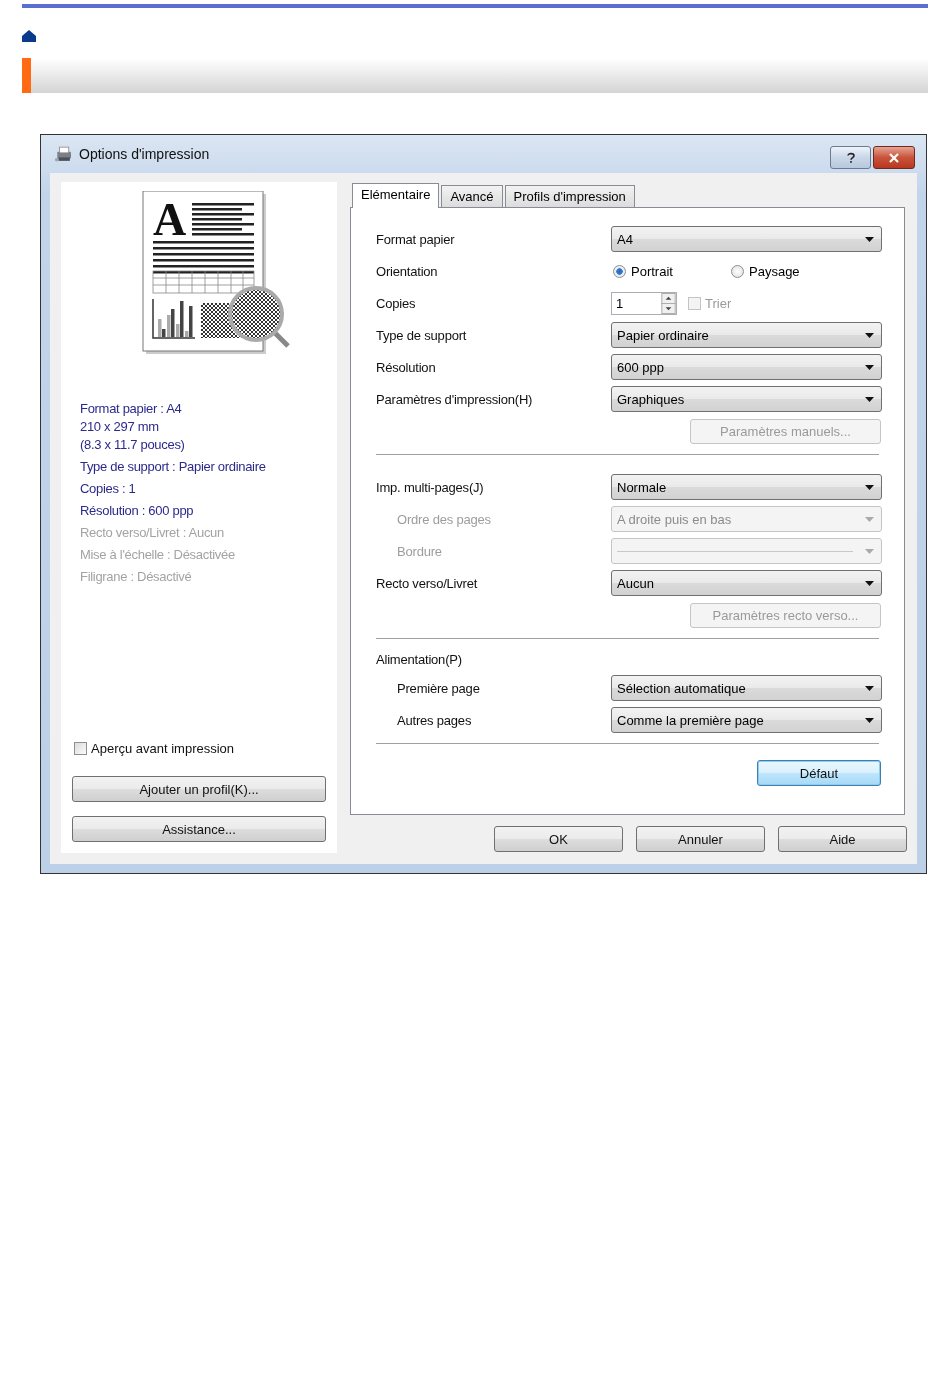 This screenshot has height=1387, width=950. I want to click on field-label: Autres pages, so click(434, 720).